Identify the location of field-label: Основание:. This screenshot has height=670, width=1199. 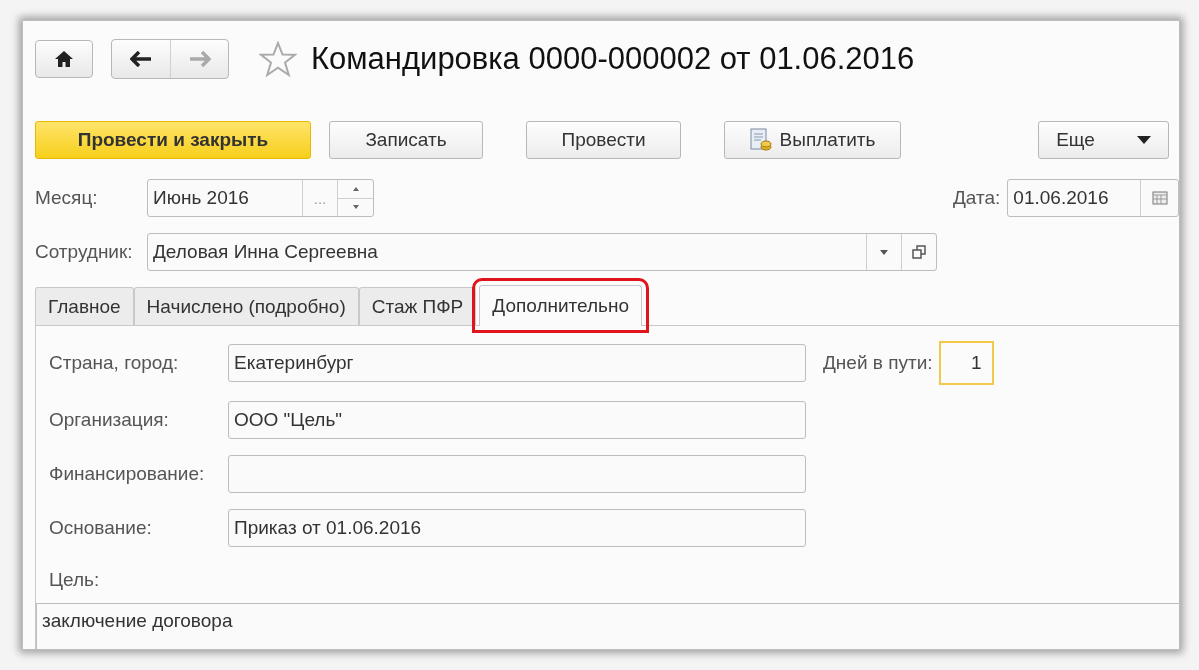
(101, 528).